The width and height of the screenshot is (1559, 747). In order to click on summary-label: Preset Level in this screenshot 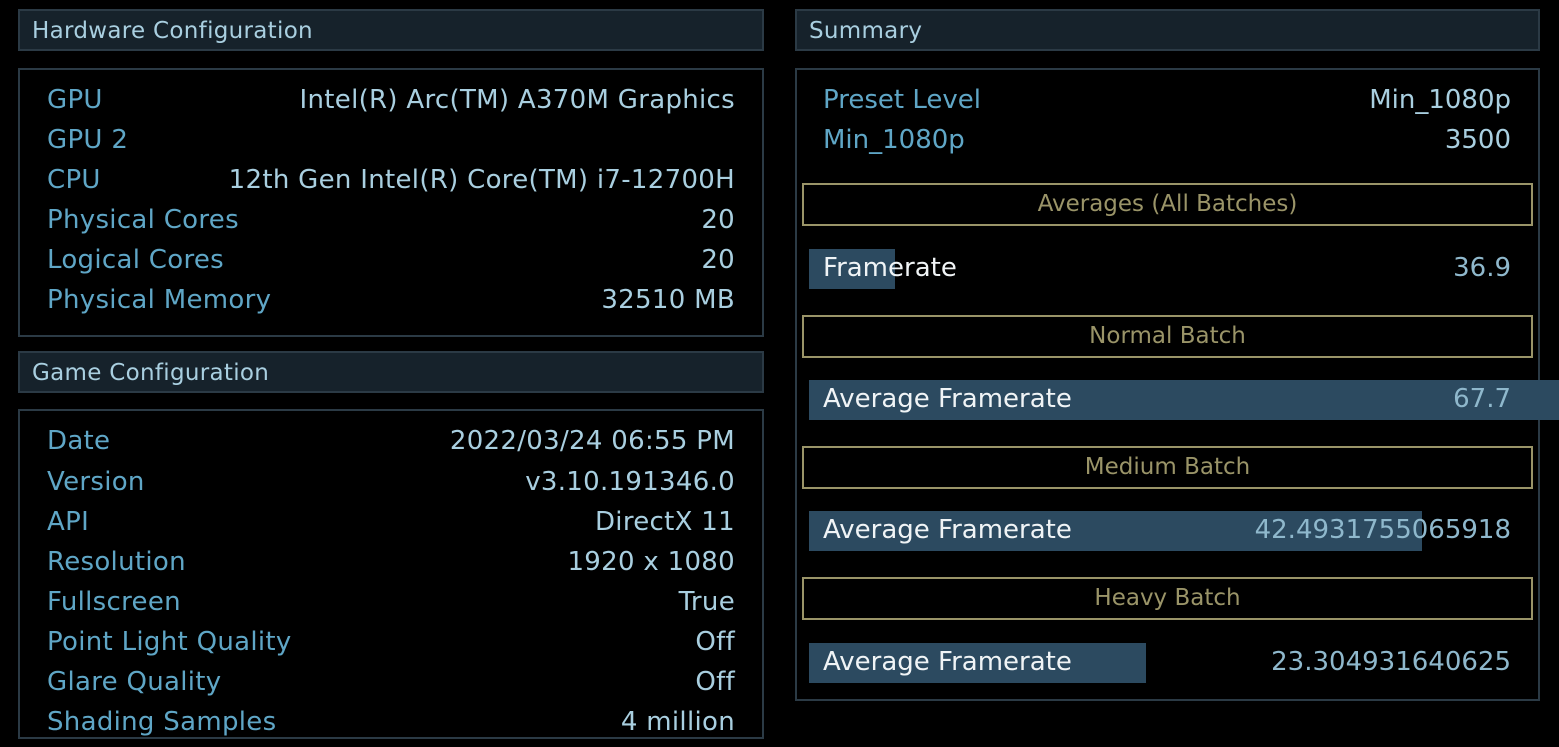, I will do `click(902, 100)`.